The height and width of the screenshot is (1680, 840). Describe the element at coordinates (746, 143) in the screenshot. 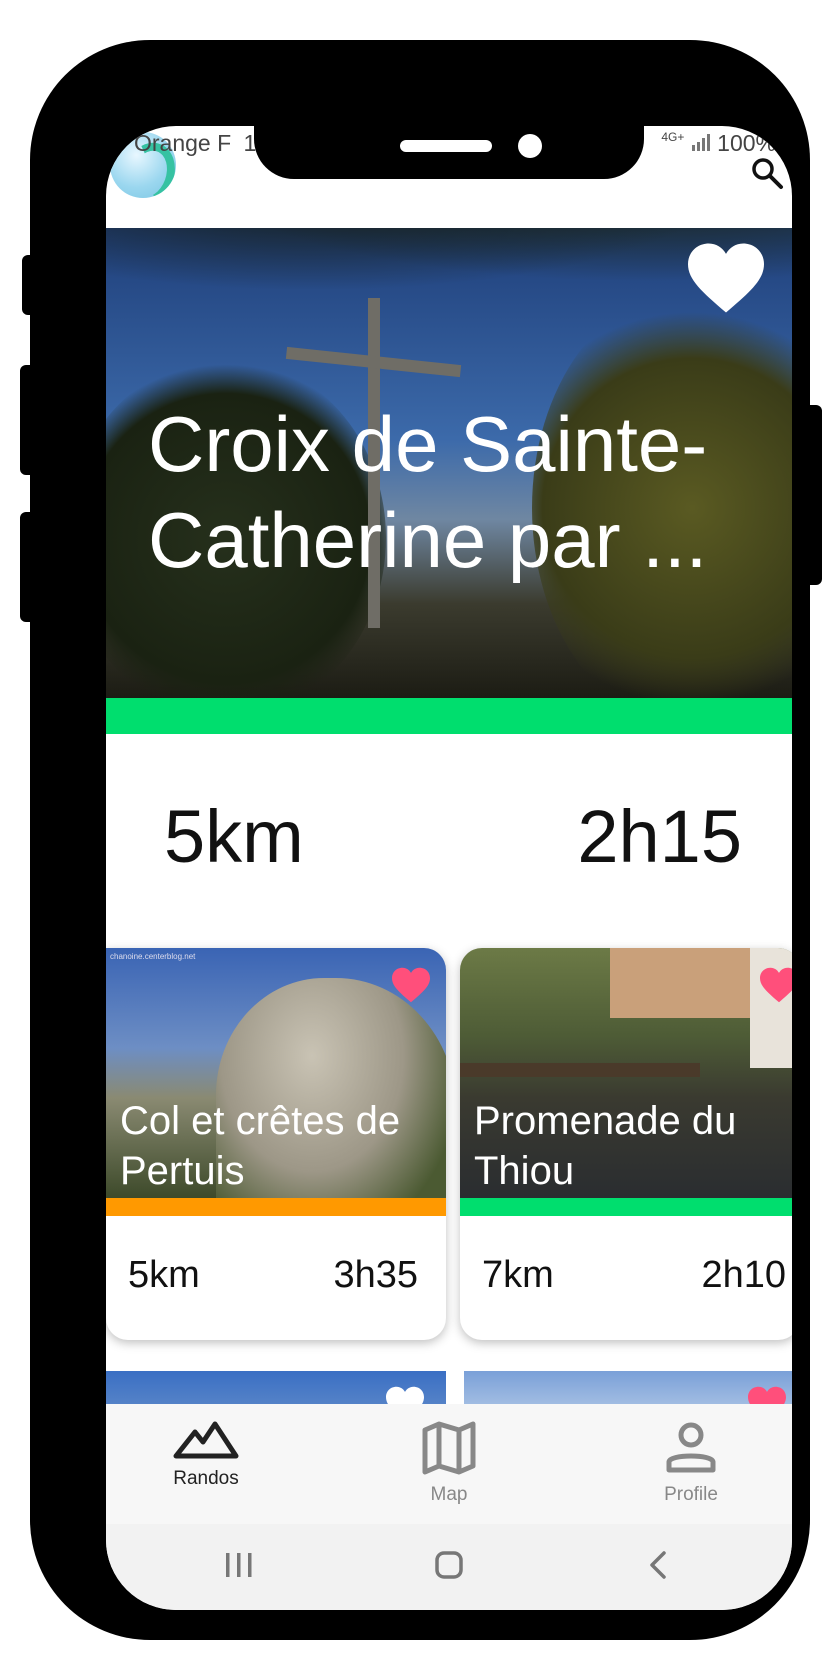

I see `battery-label: 100%` at that location.